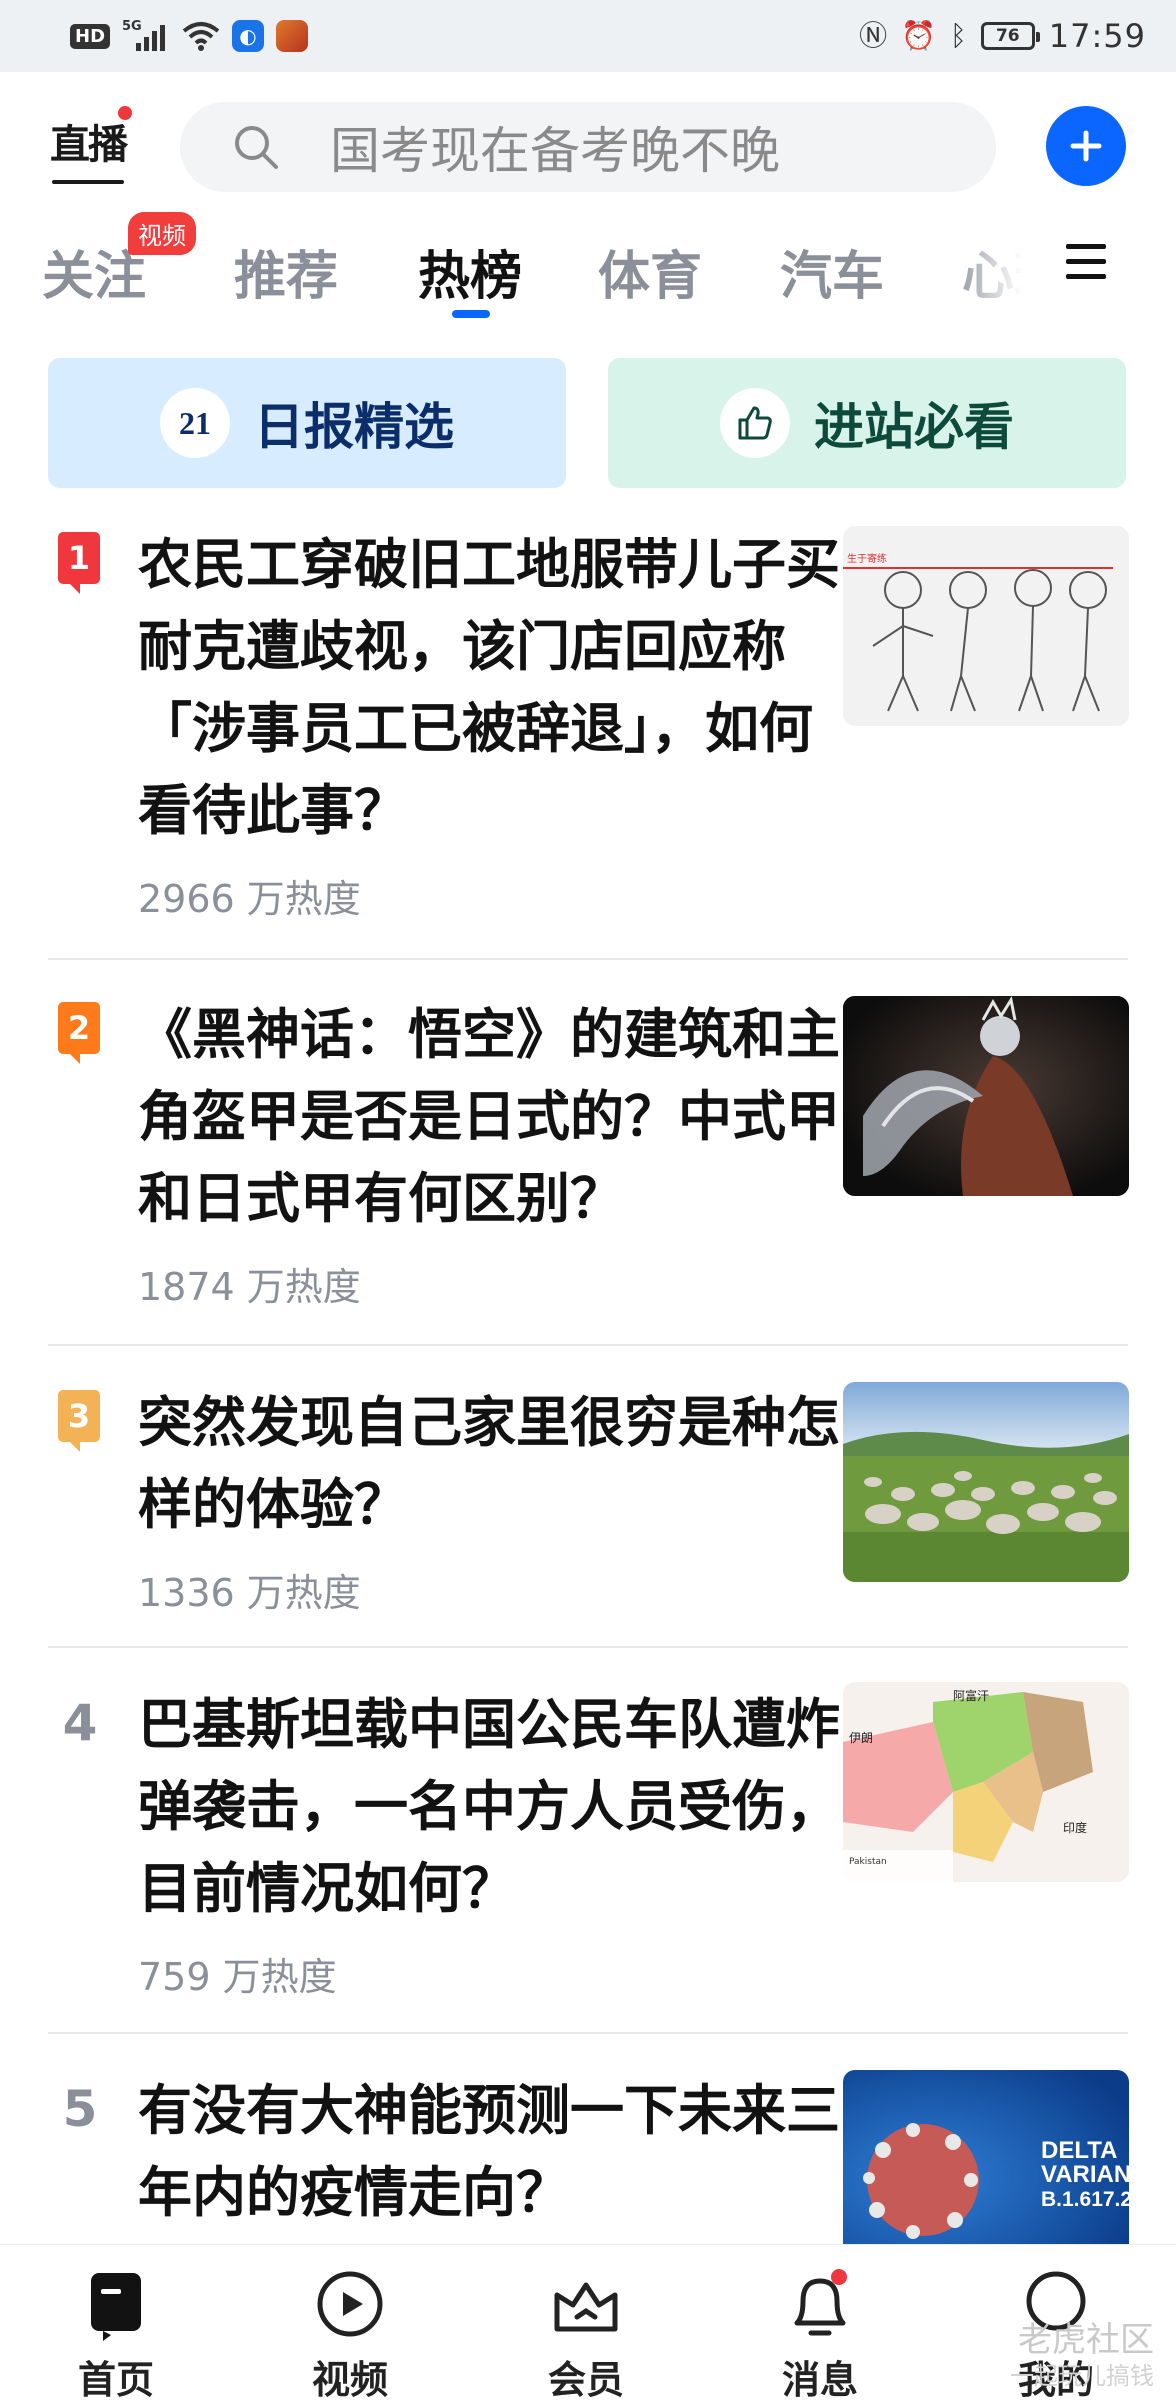  Describe the element at coordinates (1010, 36) in the screenshot. I see `battery-icon: 76` at that location.